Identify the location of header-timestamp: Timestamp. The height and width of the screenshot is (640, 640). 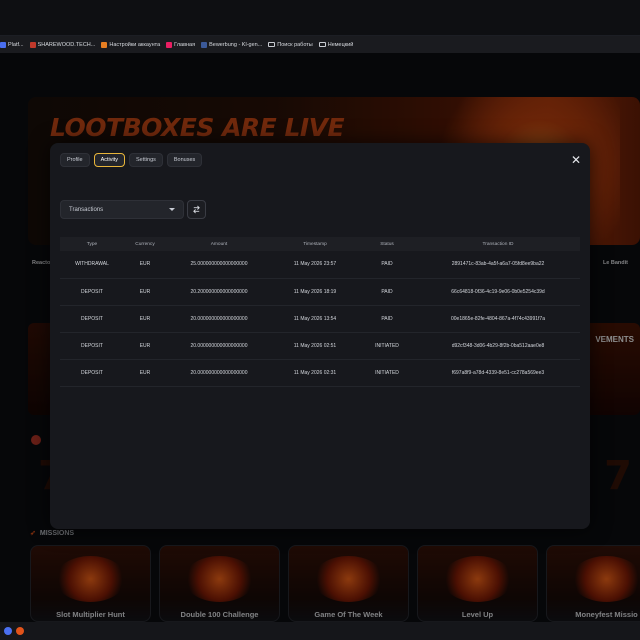
(315, 244).